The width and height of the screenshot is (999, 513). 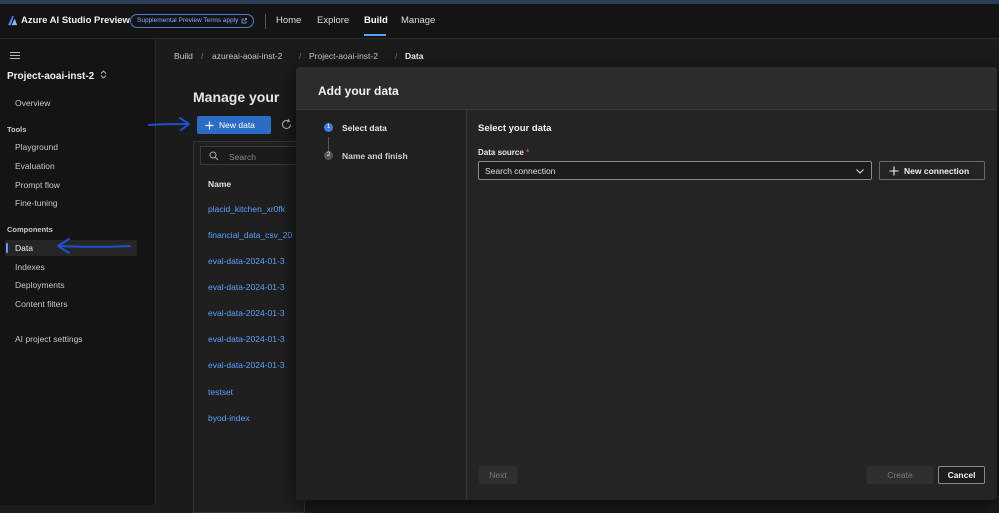 What do you see at coordinates (376, 20) in the screenshot?
I see `nav-build: Build` at bounding box center [376, 20].